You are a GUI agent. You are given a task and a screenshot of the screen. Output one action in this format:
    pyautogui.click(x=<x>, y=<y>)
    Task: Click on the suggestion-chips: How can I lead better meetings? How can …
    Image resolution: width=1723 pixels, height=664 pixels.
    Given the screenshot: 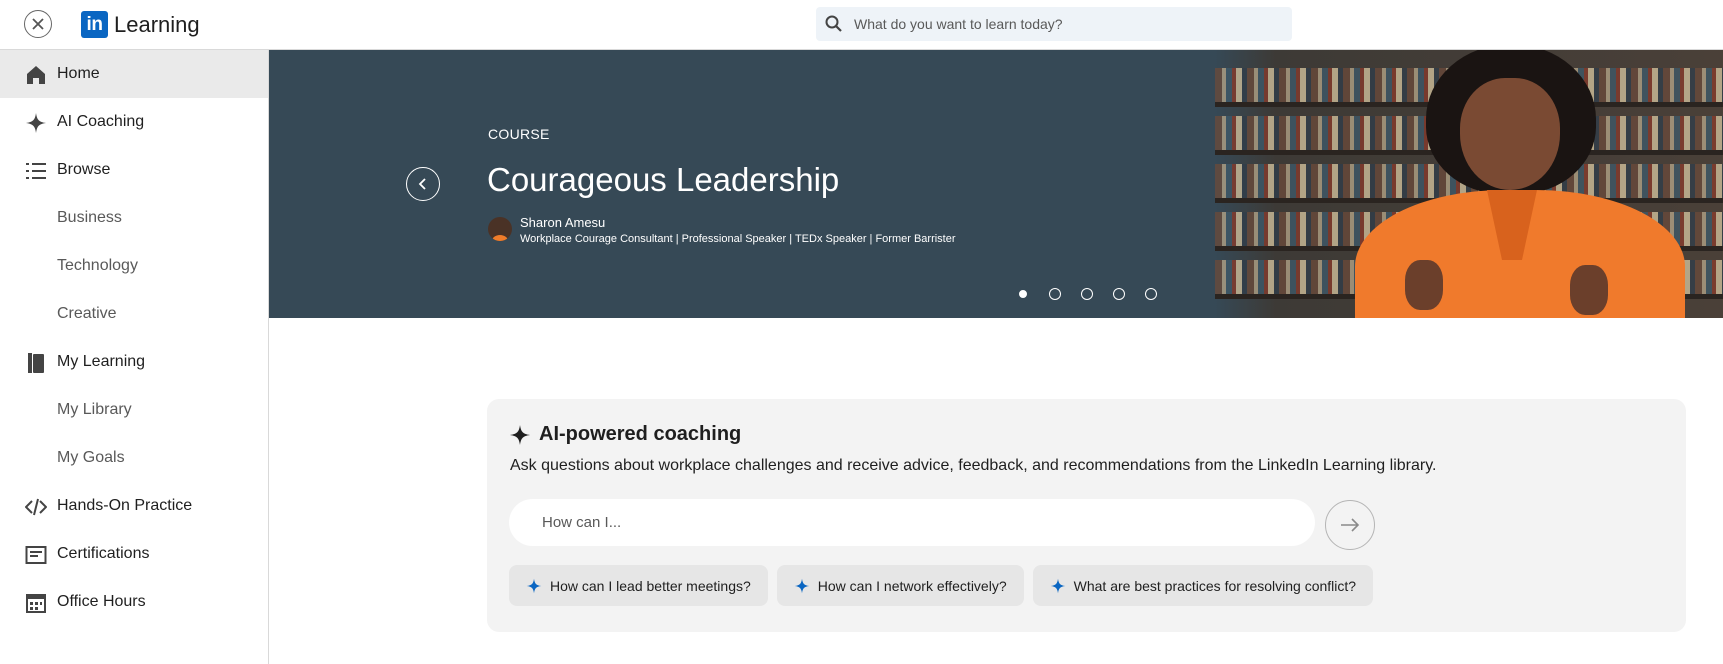 What is the action you would take?
    pyautogui.click(x=941, y=585)
    